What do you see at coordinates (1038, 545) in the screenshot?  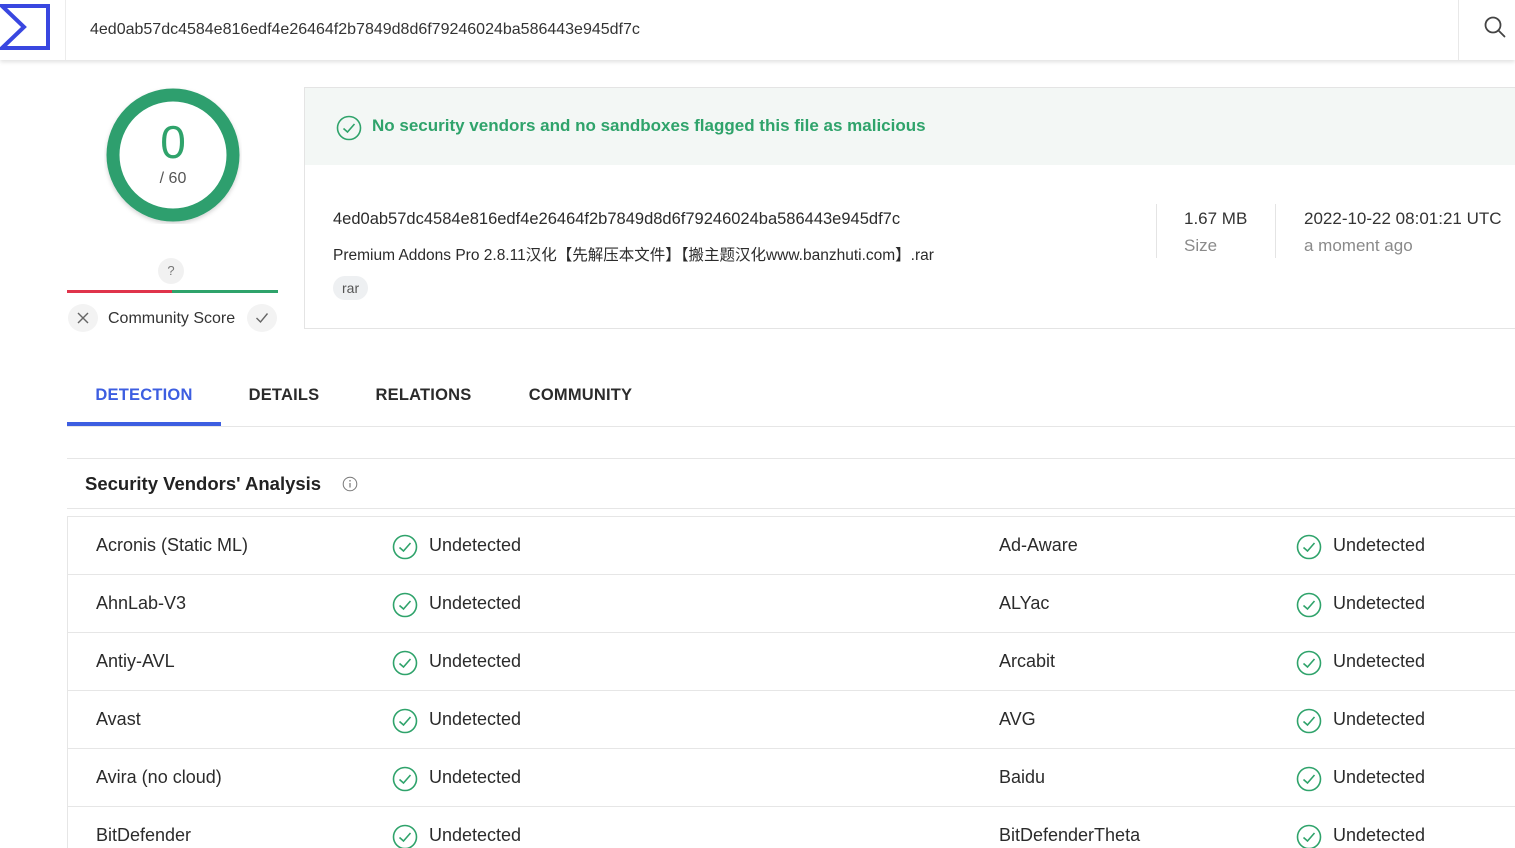 I see `vendor-name: Ad-Aware` at bounding box center [1038, 545].